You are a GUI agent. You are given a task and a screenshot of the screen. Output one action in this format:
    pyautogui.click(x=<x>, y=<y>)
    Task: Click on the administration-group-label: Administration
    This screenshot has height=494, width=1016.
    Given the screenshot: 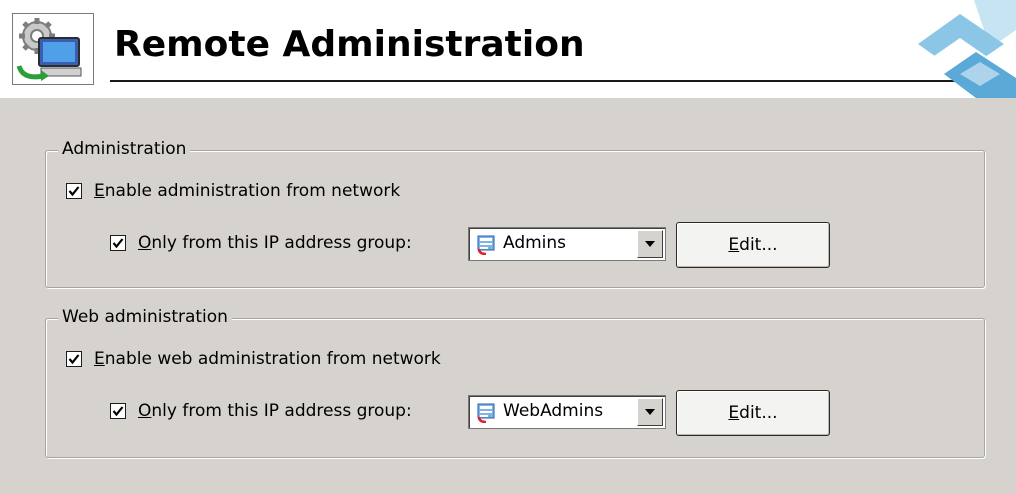 What is the action you would take?
    pyautogui.click(x=124, y=149)
    